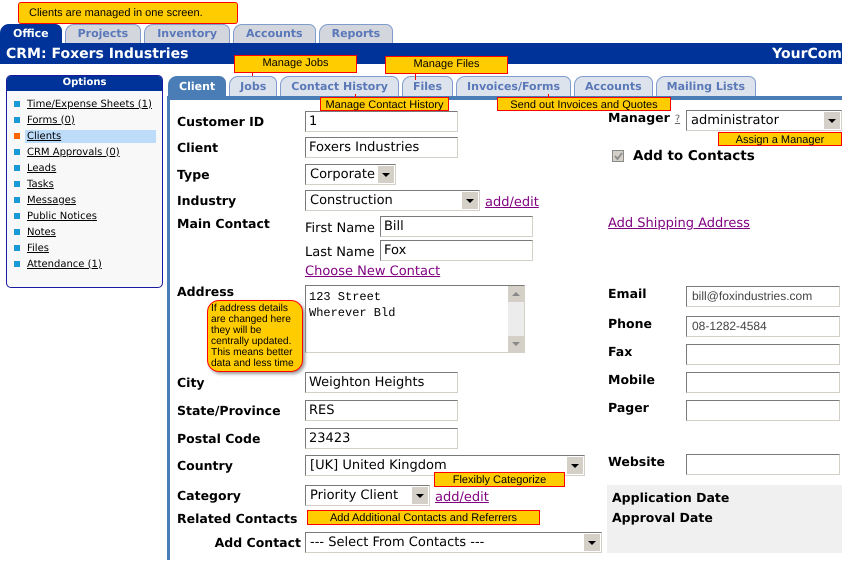 The image size is (842, 564). What do you see at coordinates (671, 497) in the screenshot?
I see `field-label: Application Date` at bounding box center [671, 497].